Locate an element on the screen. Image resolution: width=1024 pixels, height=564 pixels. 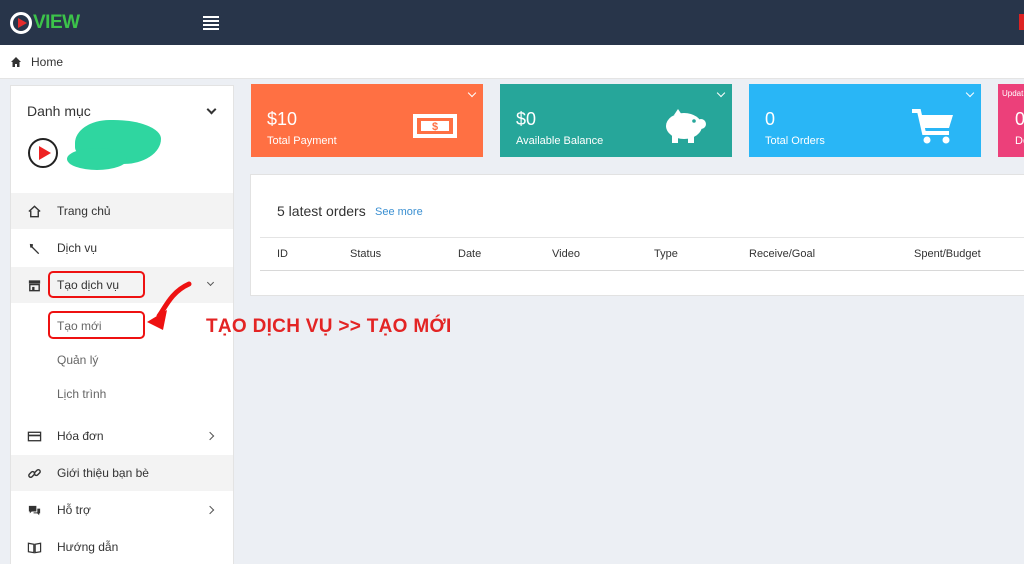
sidebar-item-label: Hướng dẫn is located at coordinates (88, 547).